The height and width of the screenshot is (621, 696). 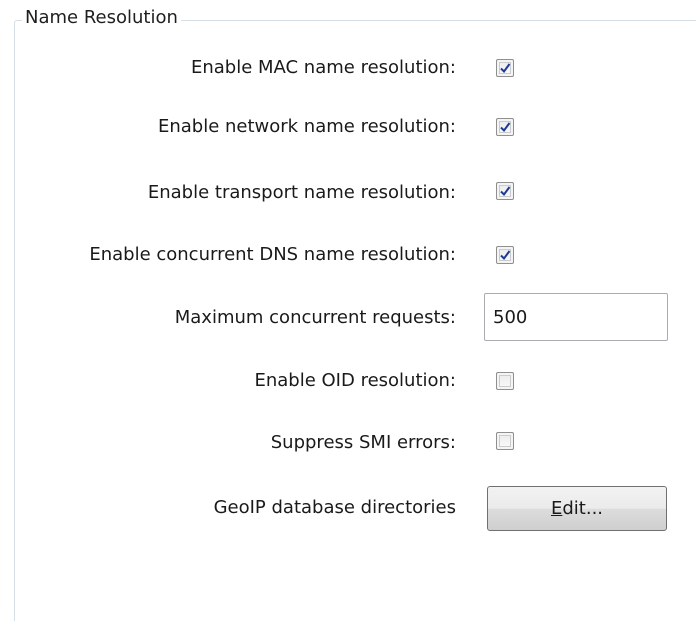 I want to click on network-resolution-label: Enable network name resolution:, so click(x=306, y=126).